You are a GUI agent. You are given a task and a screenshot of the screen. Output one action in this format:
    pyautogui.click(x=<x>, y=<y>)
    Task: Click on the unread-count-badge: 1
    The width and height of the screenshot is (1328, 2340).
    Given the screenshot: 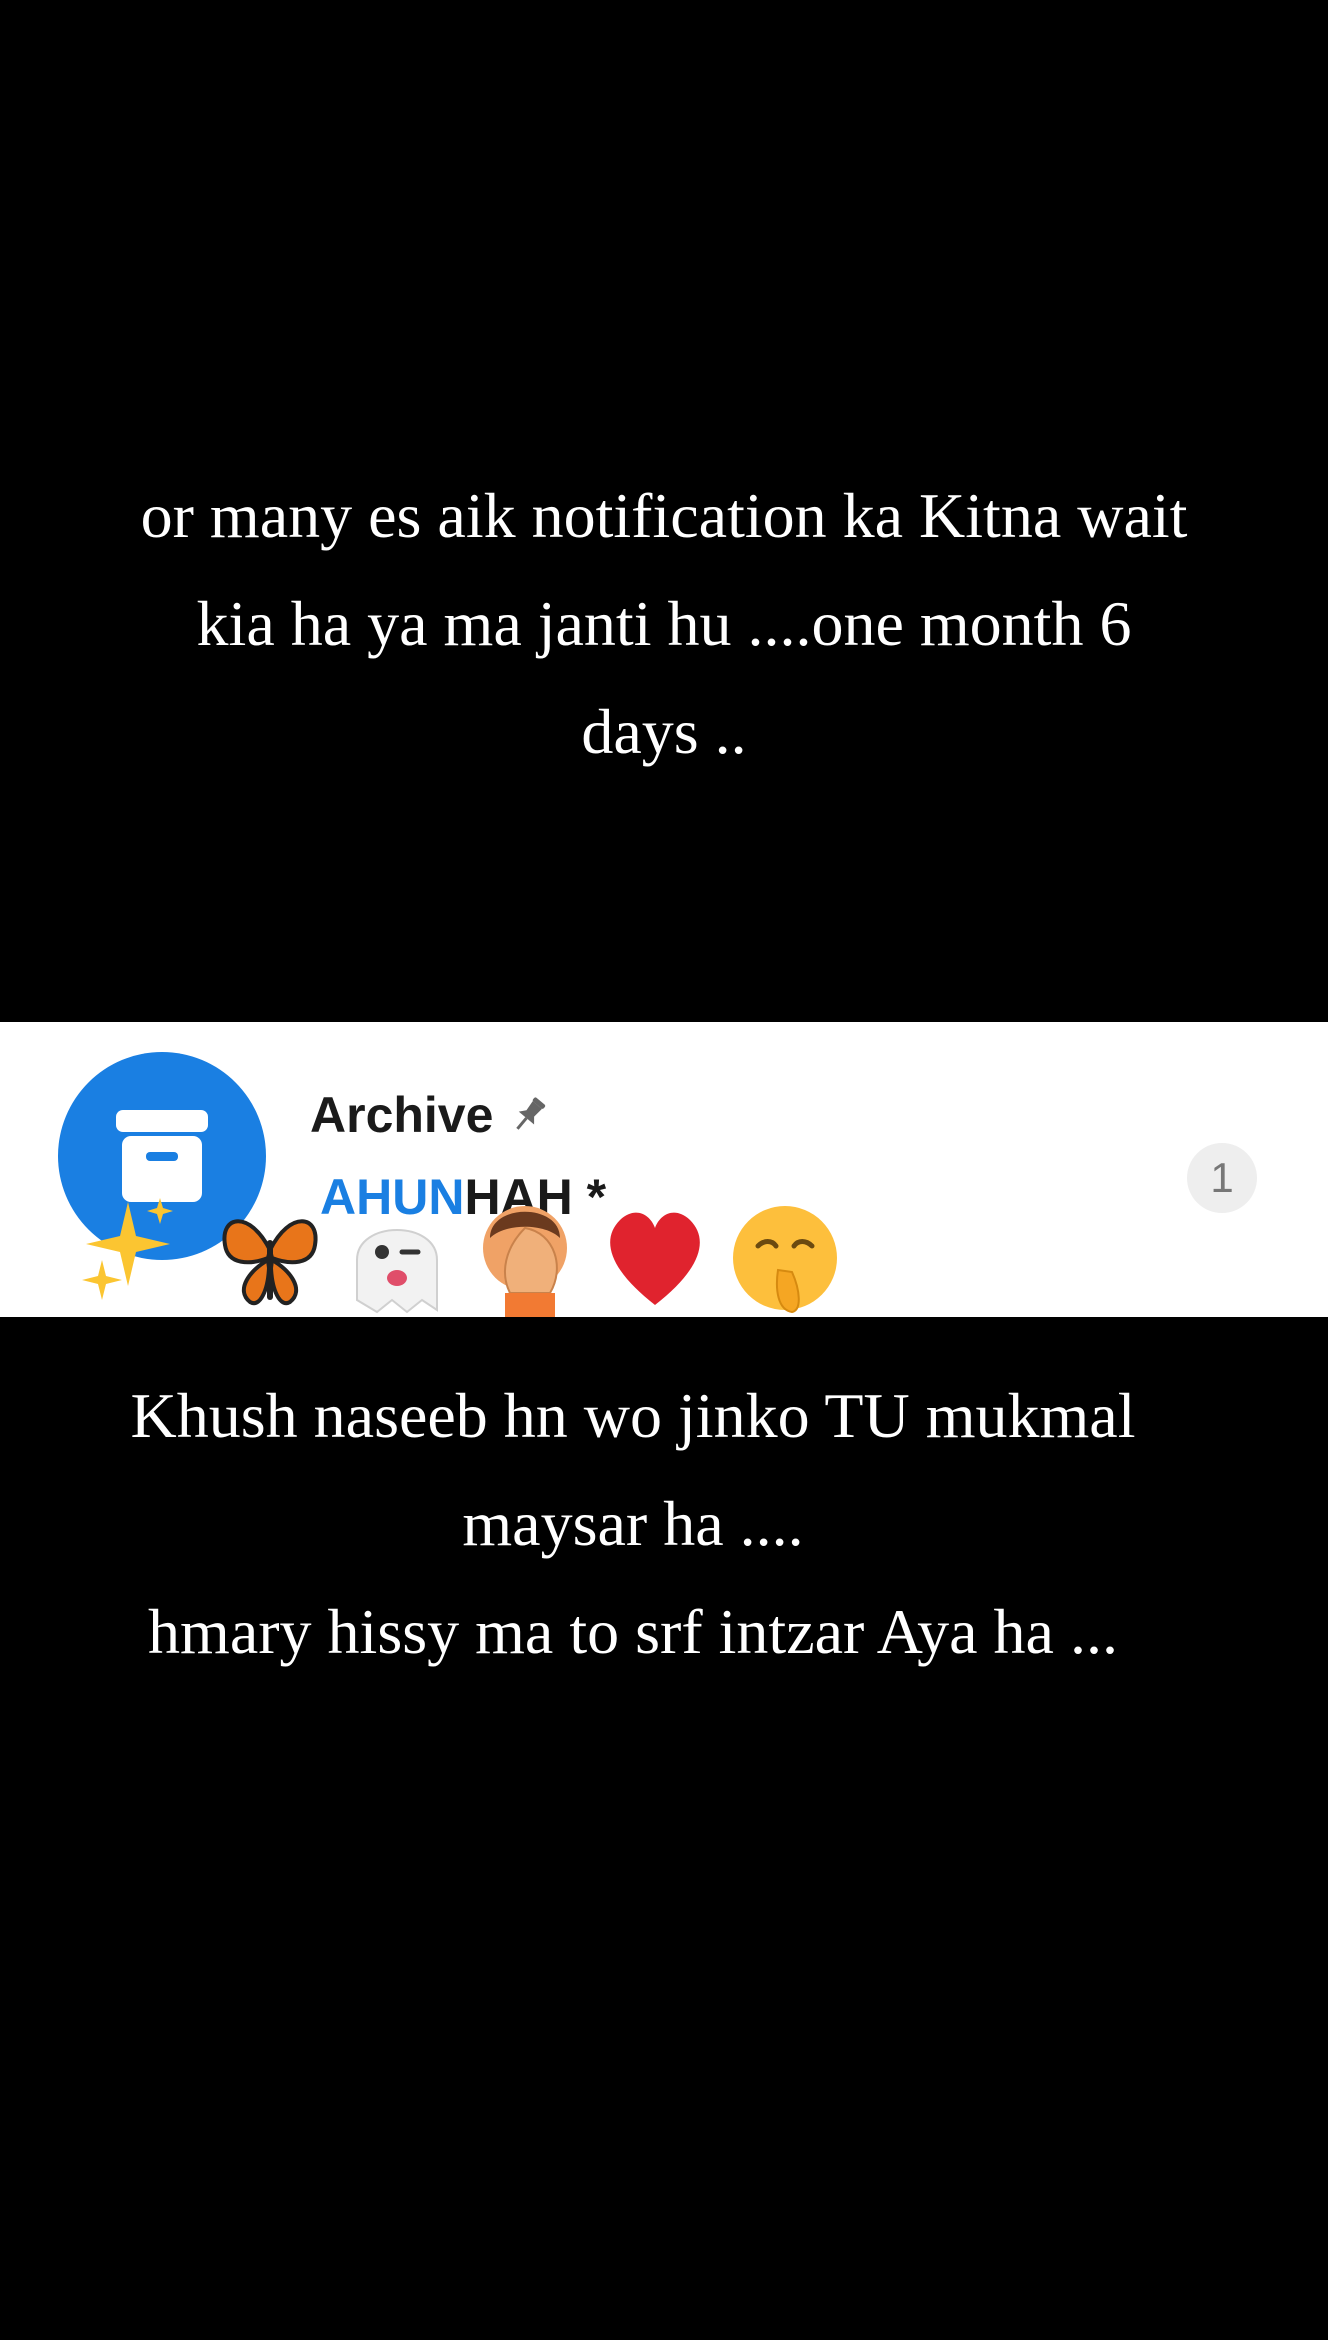 What is the action you would take?
    pyautogui.click(x=1222, y=1178)
    